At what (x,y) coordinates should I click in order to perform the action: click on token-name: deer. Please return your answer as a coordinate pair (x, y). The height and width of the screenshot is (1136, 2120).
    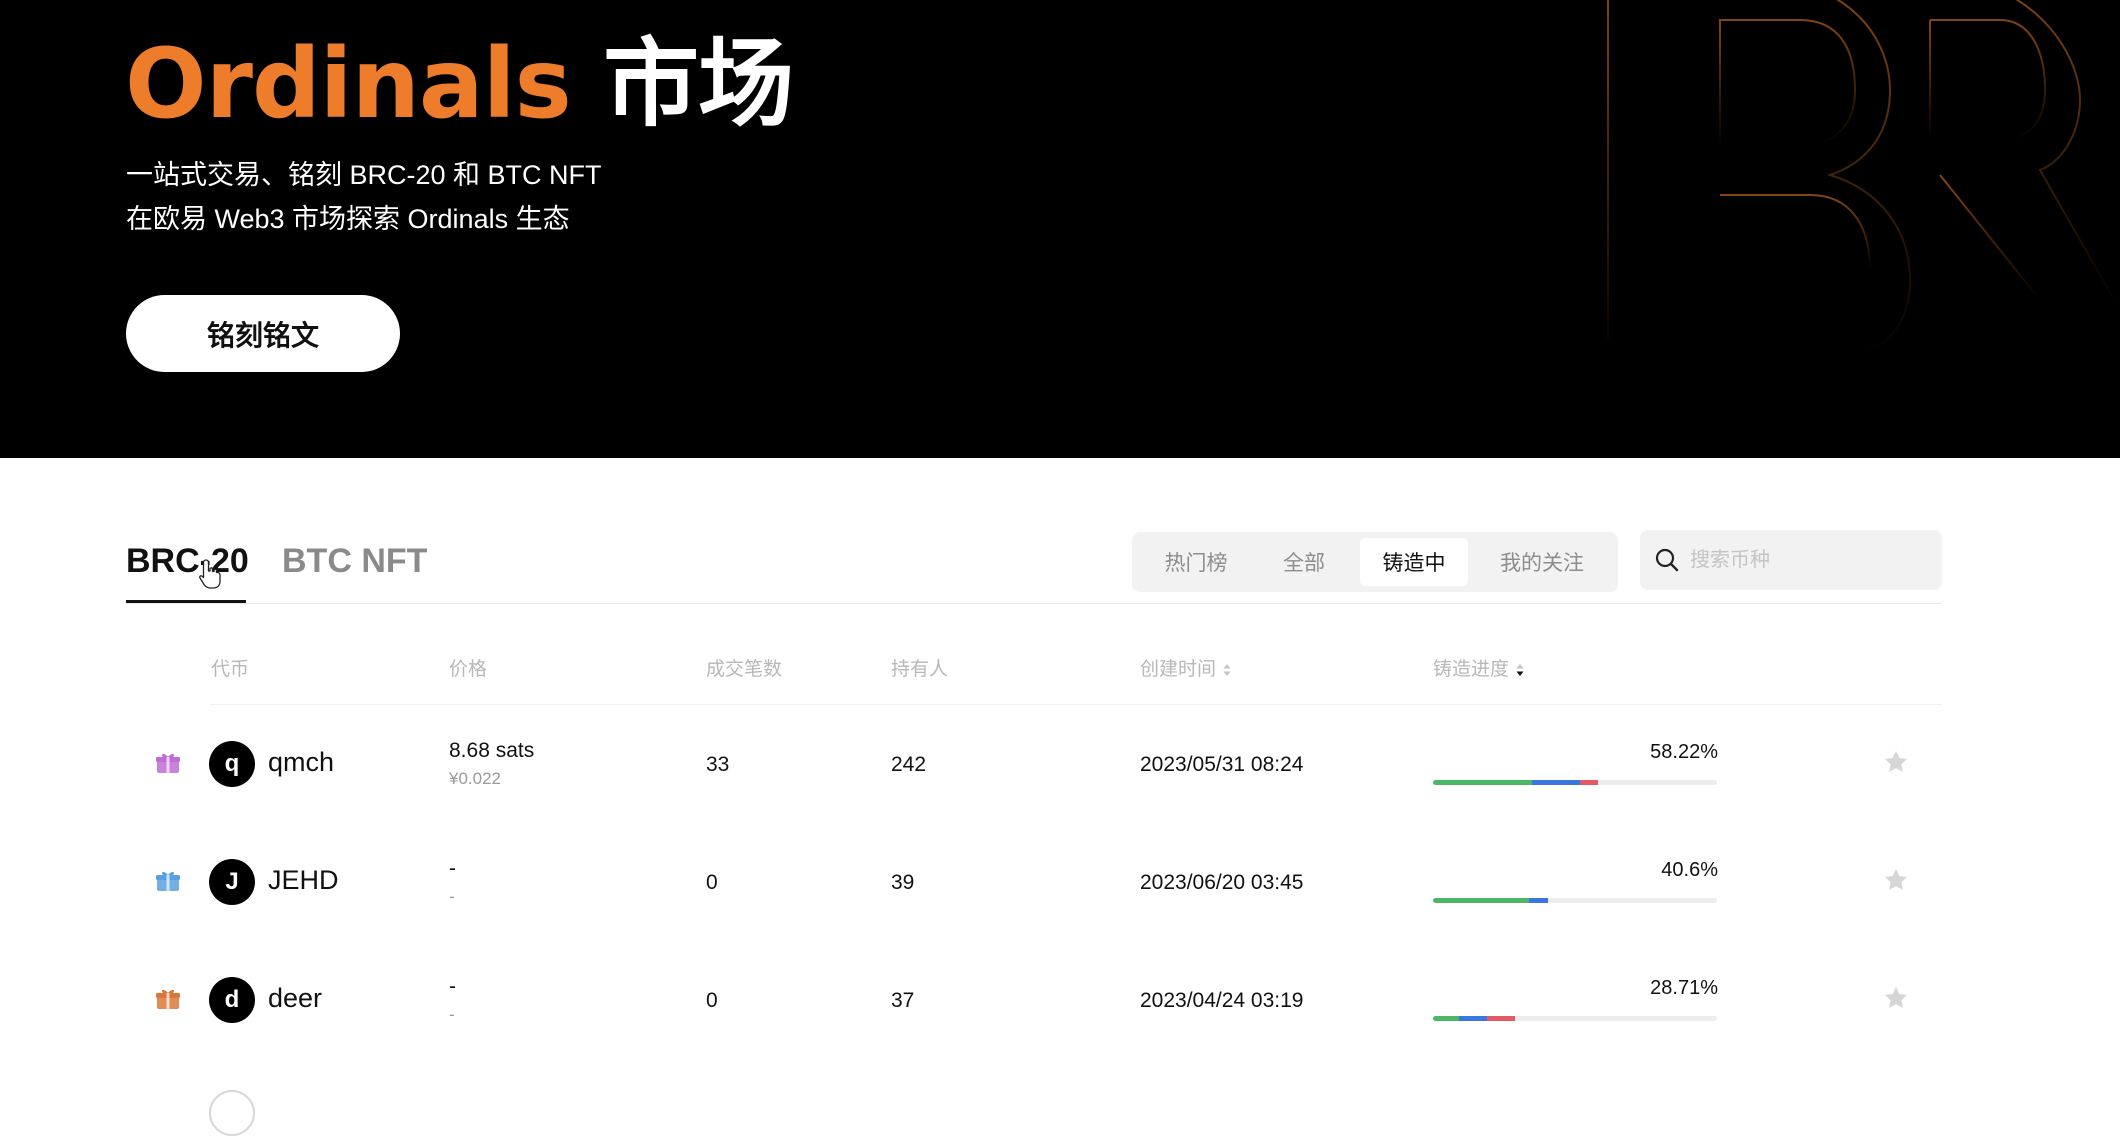
    Looking at the image, I should click on (295, 998).